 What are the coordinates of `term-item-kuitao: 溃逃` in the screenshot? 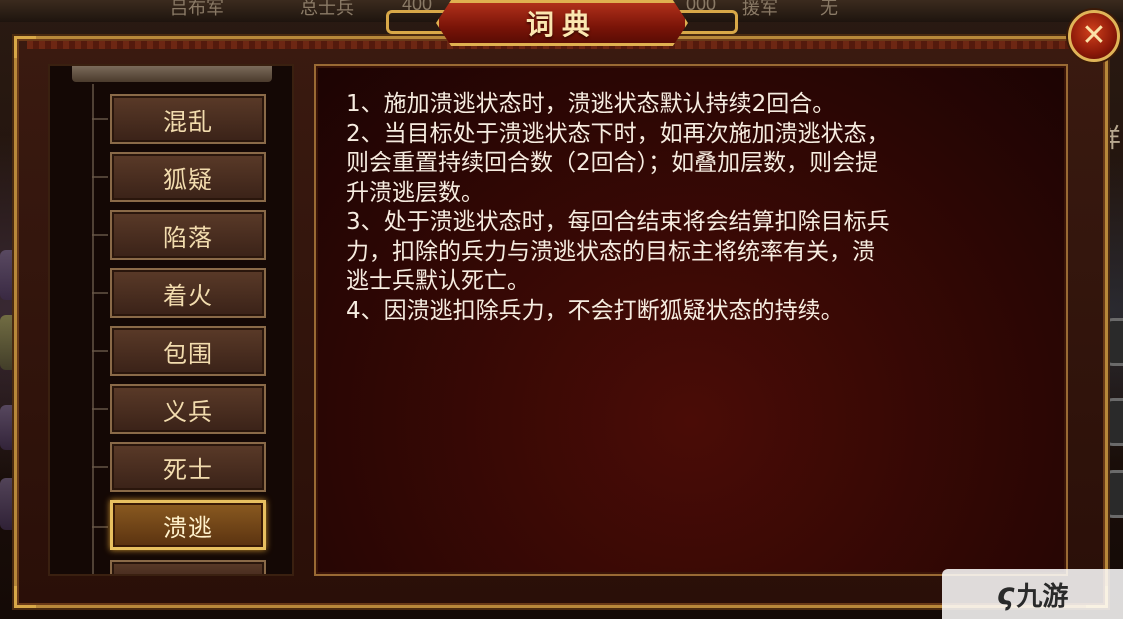 It's located at (188, 525).